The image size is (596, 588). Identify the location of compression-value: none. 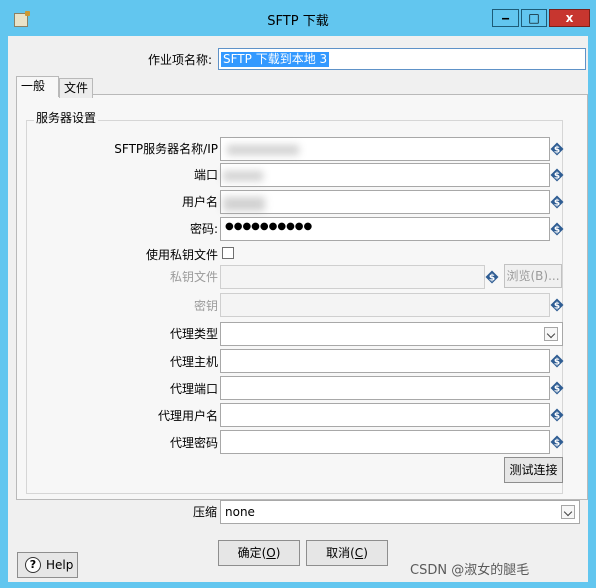
(240, 512).